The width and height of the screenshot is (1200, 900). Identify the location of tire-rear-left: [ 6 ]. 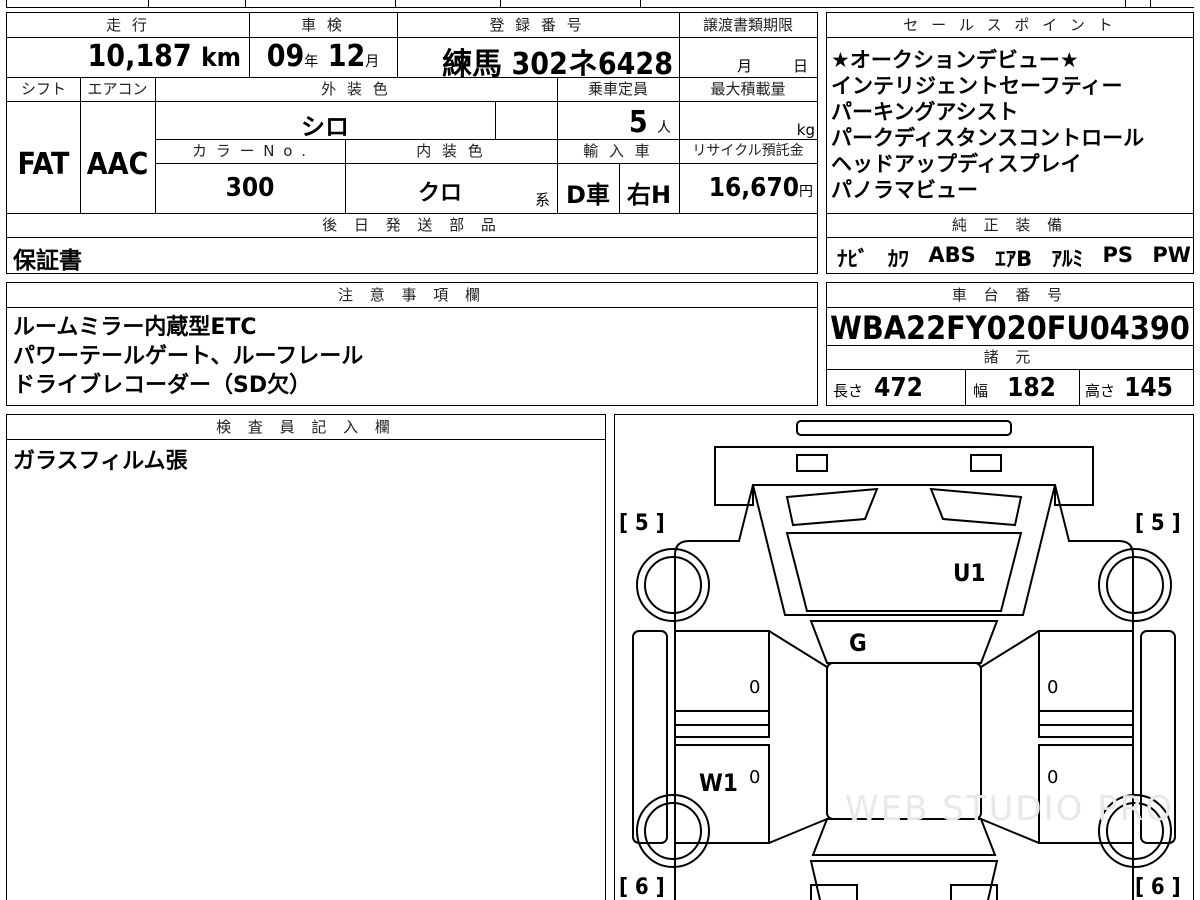
(642, 887).